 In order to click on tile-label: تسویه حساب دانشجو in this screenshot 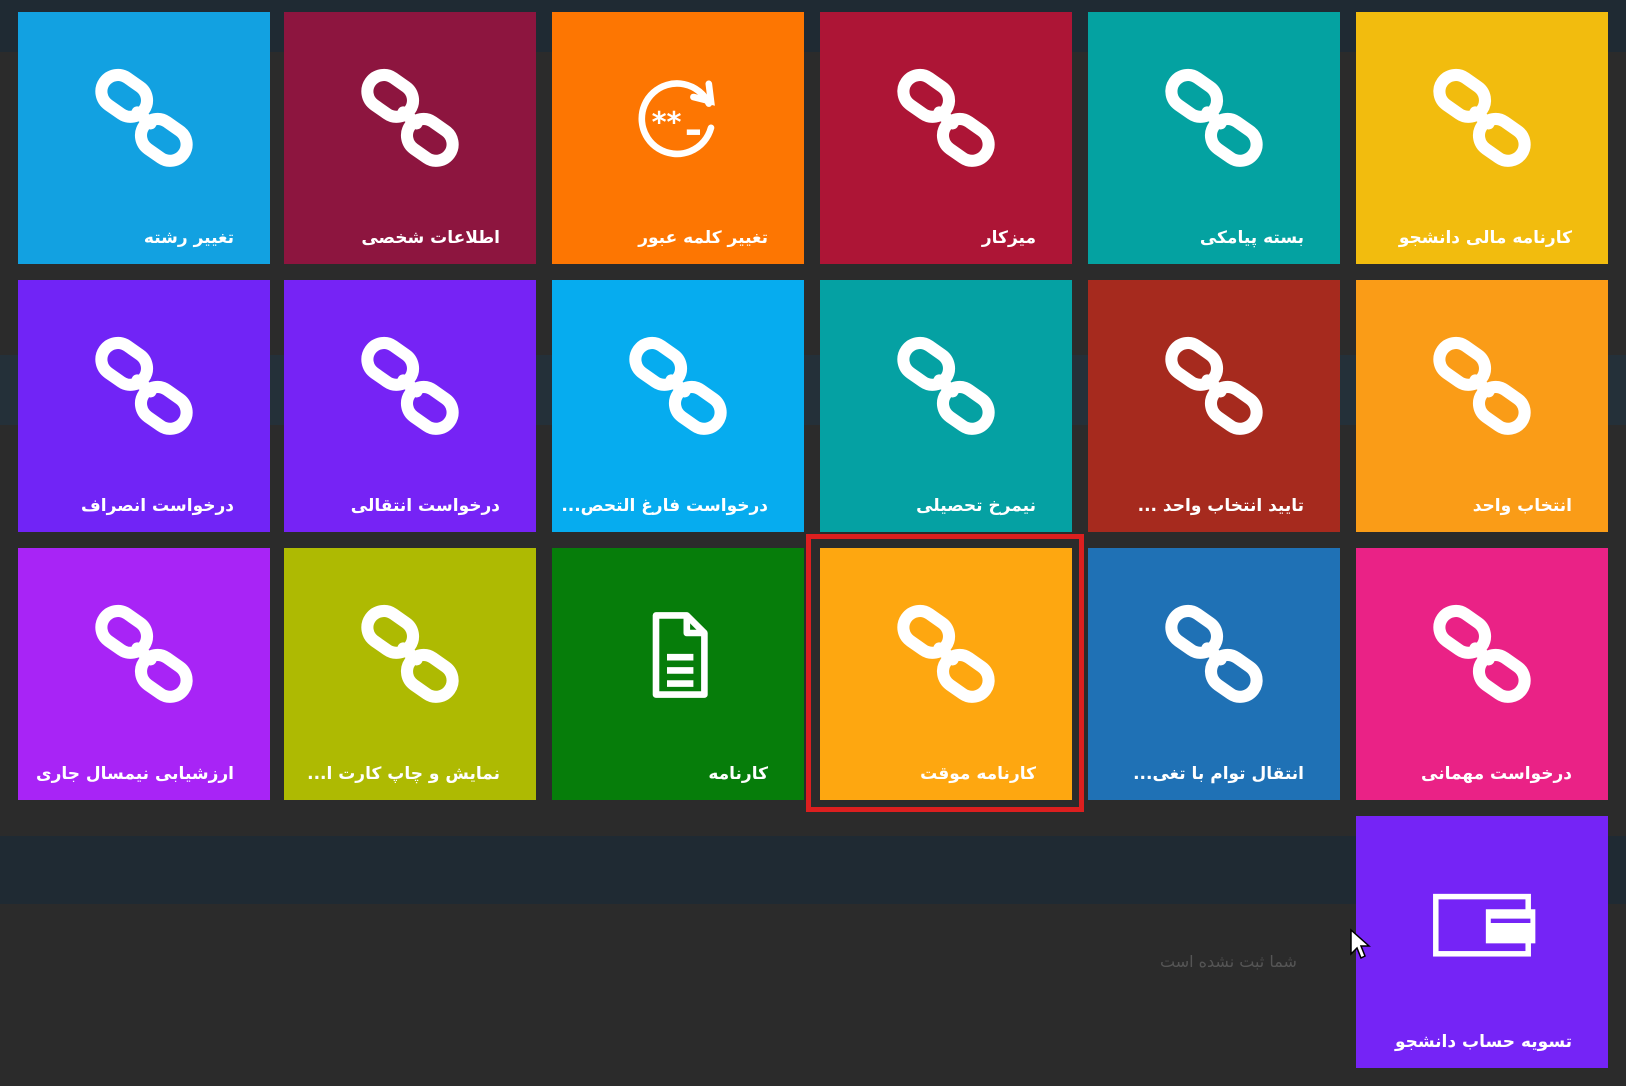, I will do `click(1483, 1042)`.